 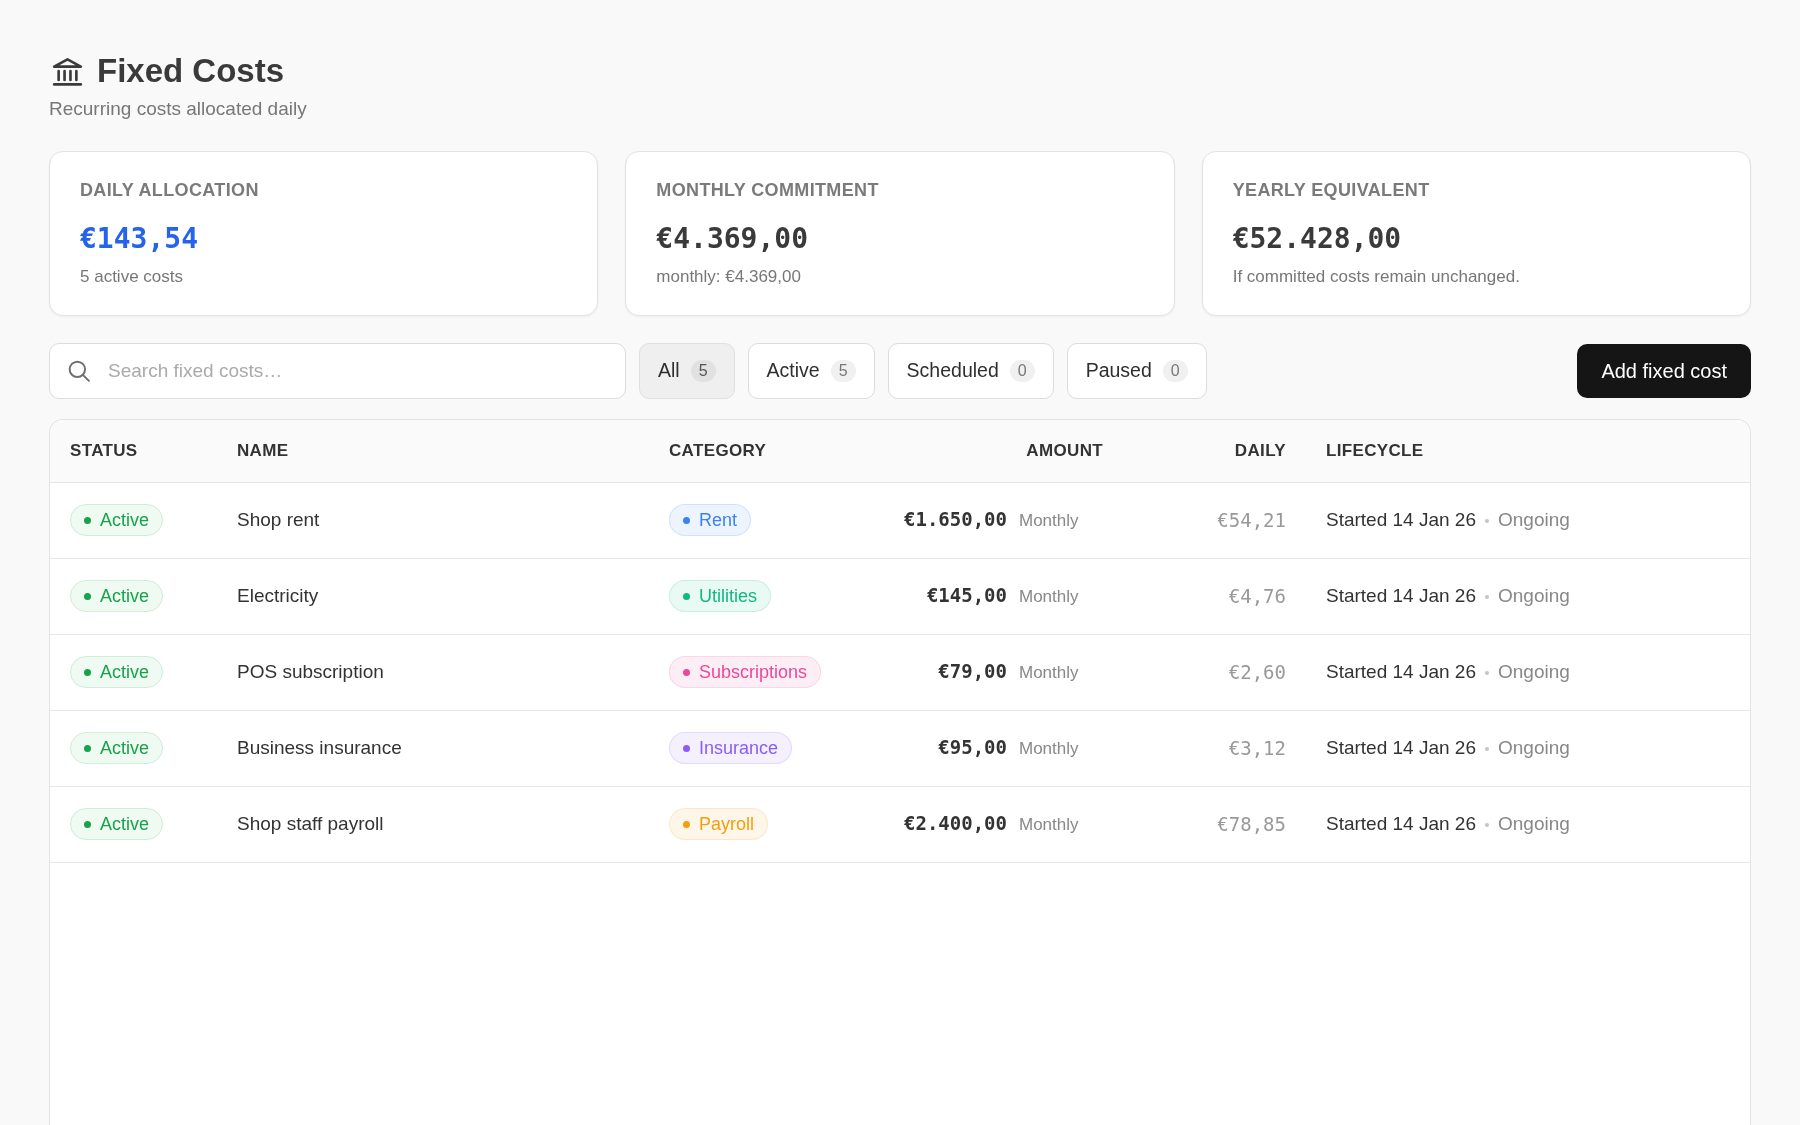 I want to click on column-header: LIFECYCLE, so click(x=1528, y=451).